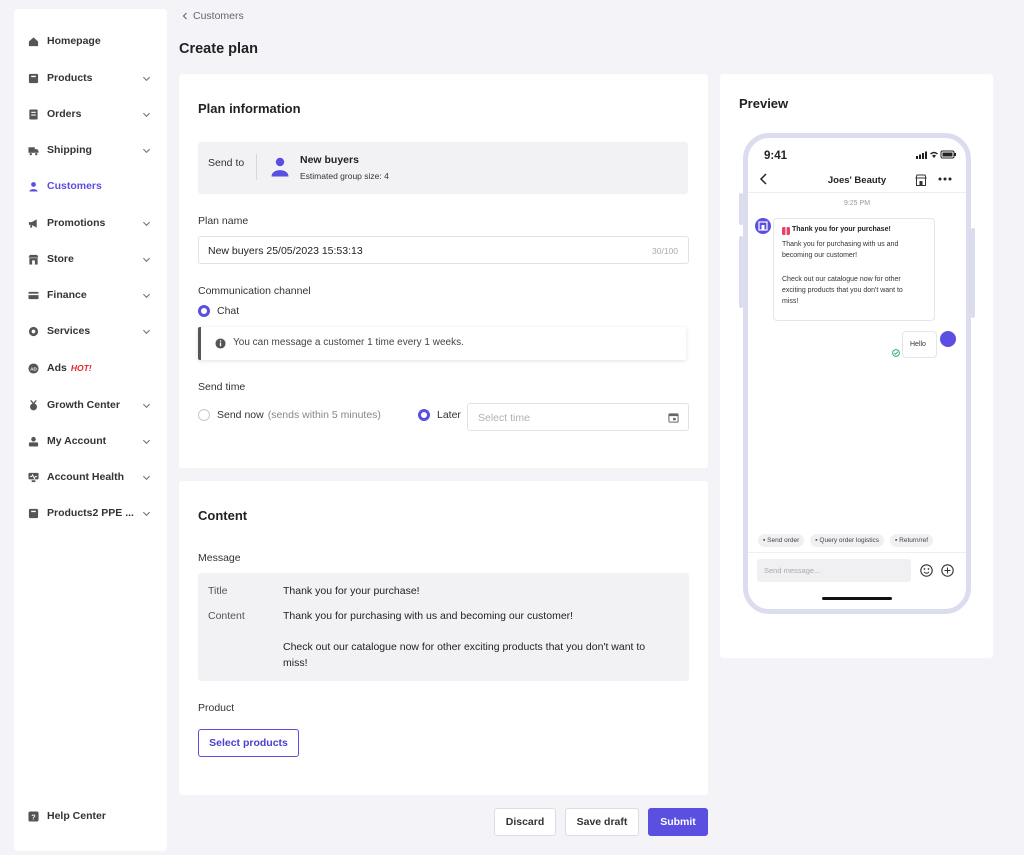 The height and width of the screenshot is (855, 1024). I want to click on shipping-icon, so click(33, 150).